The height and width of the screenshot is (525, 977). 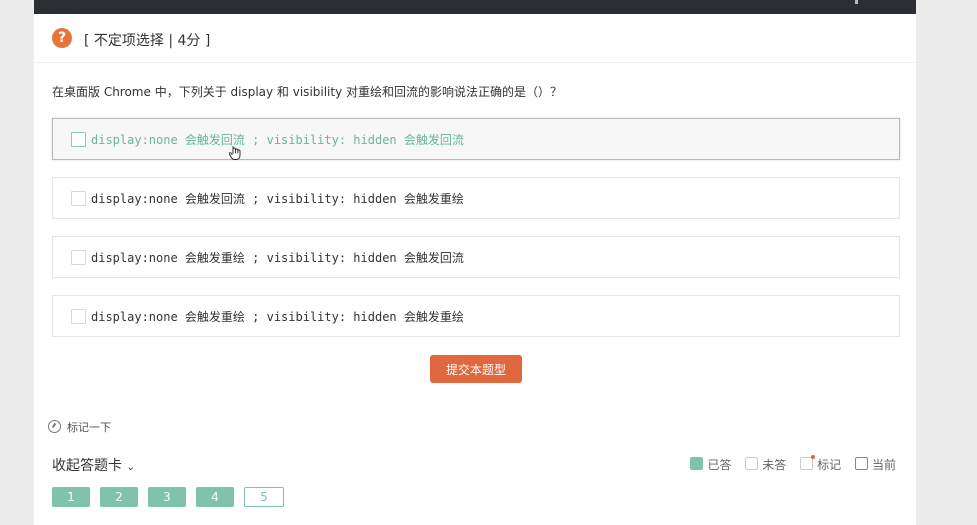 What do you see at coordinates (147, 41) in the screenshot?
I see `question-type-label: [ 不定项选择 | 4分 ]` at bounding box center [147, 41].